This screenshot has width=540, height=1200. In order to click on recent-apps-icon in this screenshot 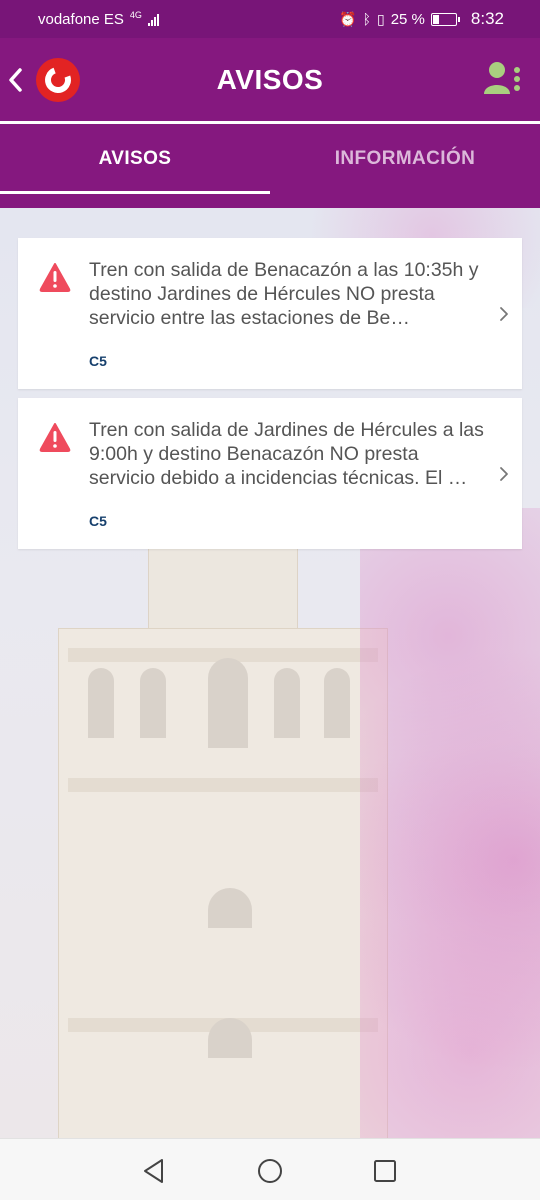, I will do `click(385, 1171)`.